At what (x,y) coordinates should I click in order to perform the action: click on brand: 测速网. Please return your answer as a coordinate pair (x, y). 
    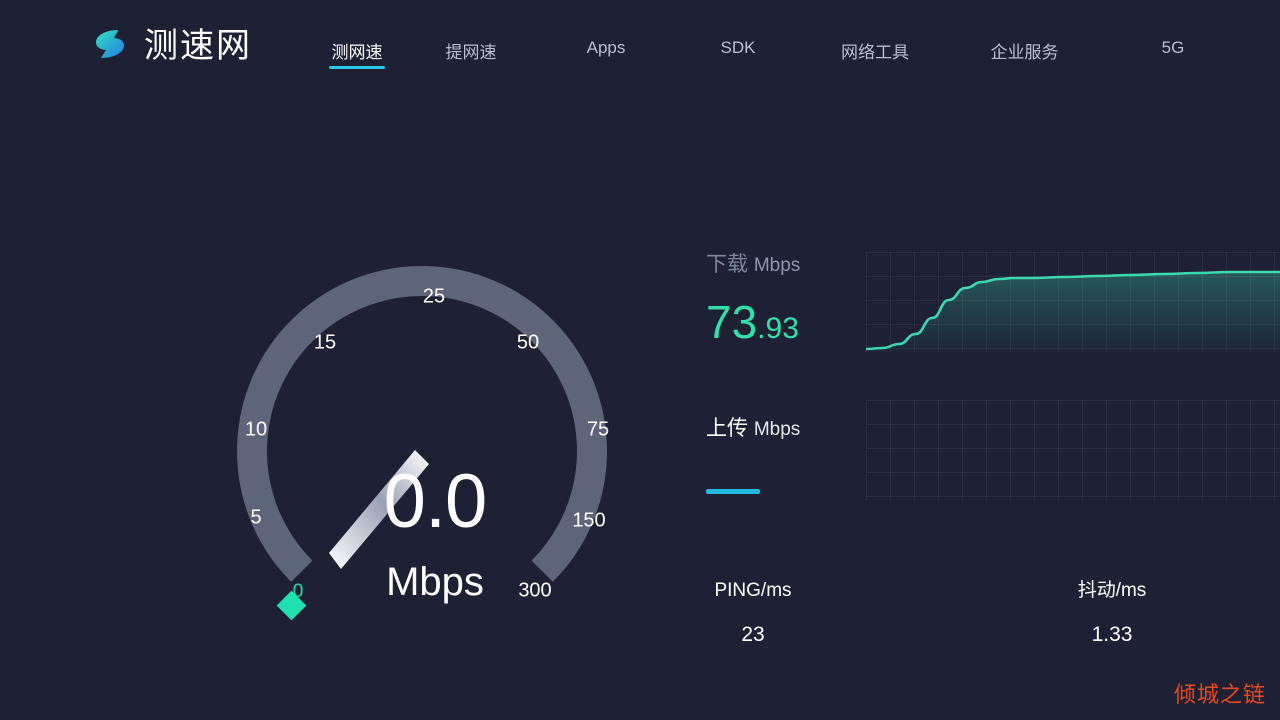
    Looking at the image, I should click on (170, 46).